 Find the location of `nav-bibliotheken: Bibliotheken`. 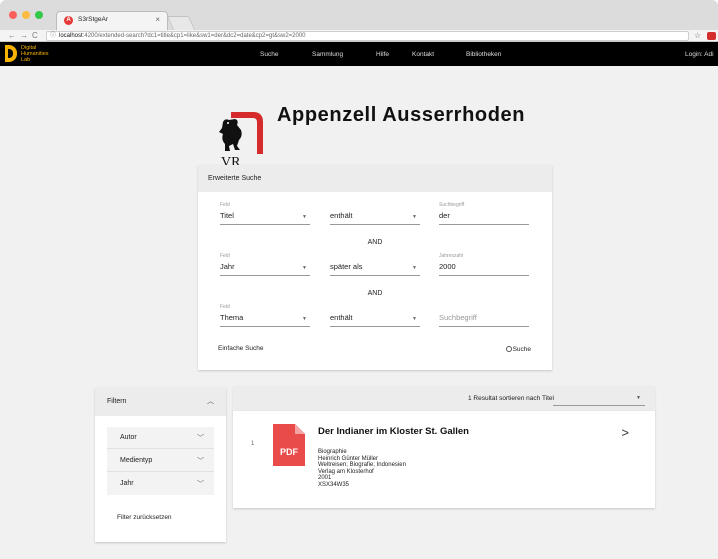

nav-bibliotheken: Bibliotheken is located at coordinates (483, 54).